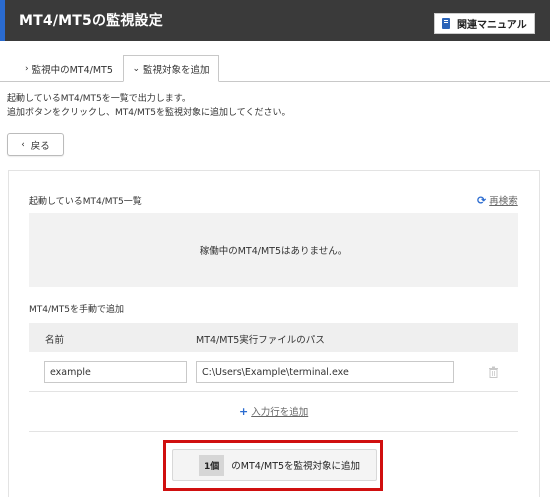 Image resolution: width=550 pixels, height=497 pixels. What do you see at coordinates (260, 340) in the screenshot?
I see `column-path: MT4/MT5実行ファイルのパス` at bounding box center [260, 340].